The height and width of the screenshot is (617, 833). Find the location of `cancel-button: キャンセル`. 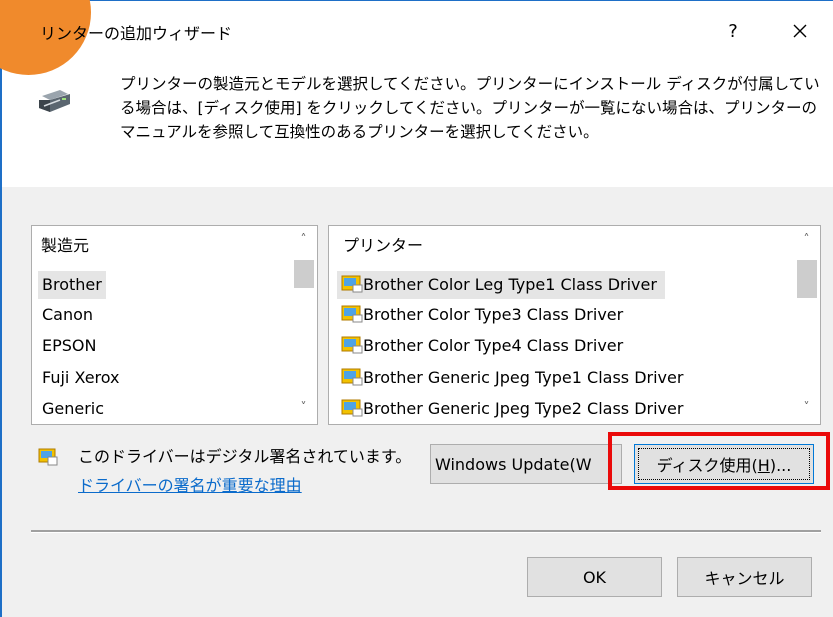

cancel-button: キャンセル is located at coordinates (744, 577).